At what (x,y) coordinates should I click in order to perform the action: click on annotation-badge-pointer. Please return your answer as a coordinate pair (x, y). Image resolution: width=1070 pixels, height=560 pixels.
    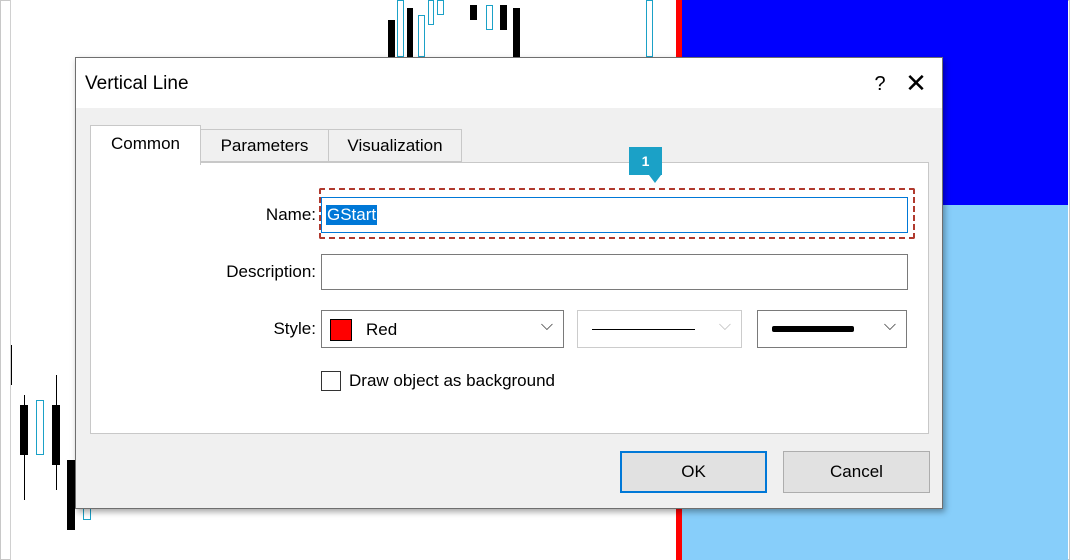
    Looking at the image, I should click on (655, 179).